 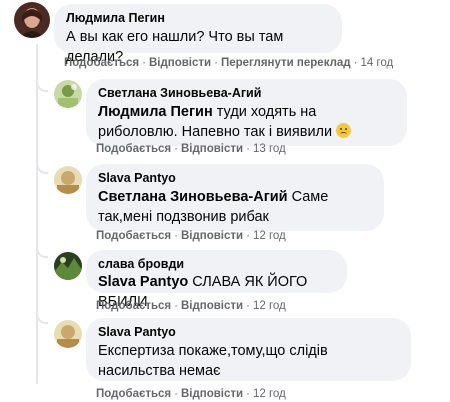 I want to click on comment-timestamp: 13 год, so click(x=269, y=149).